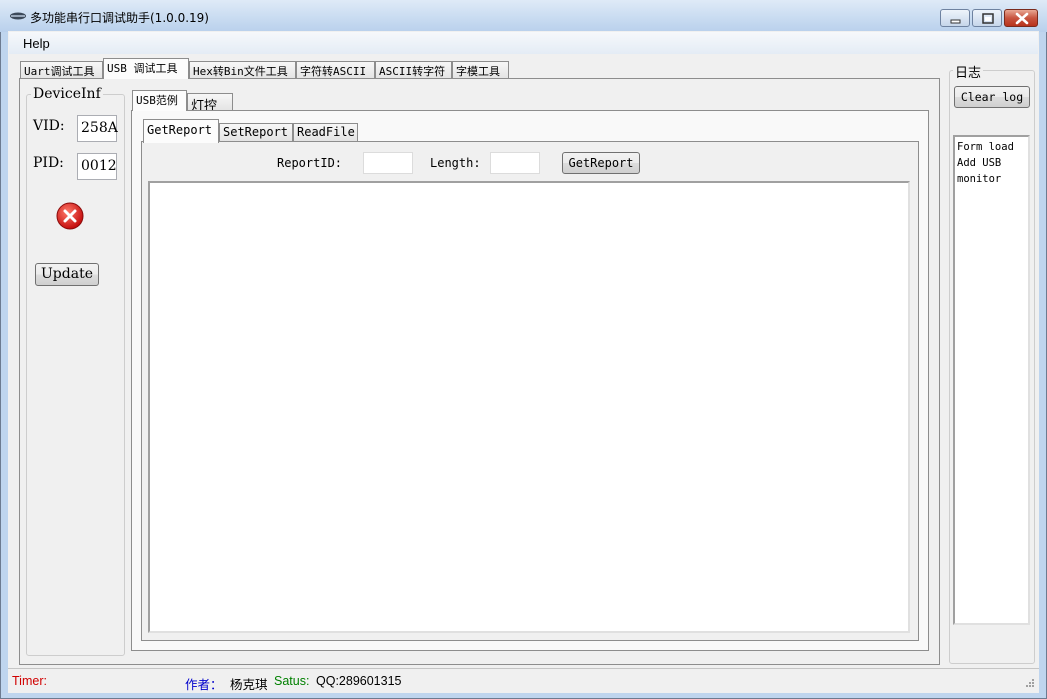 This screenshot has width=1047, height=699. What do you see at coordinates (523, 43) in the screenshot?
I see `menu-bar: Help` at bounding box center [523, 43].